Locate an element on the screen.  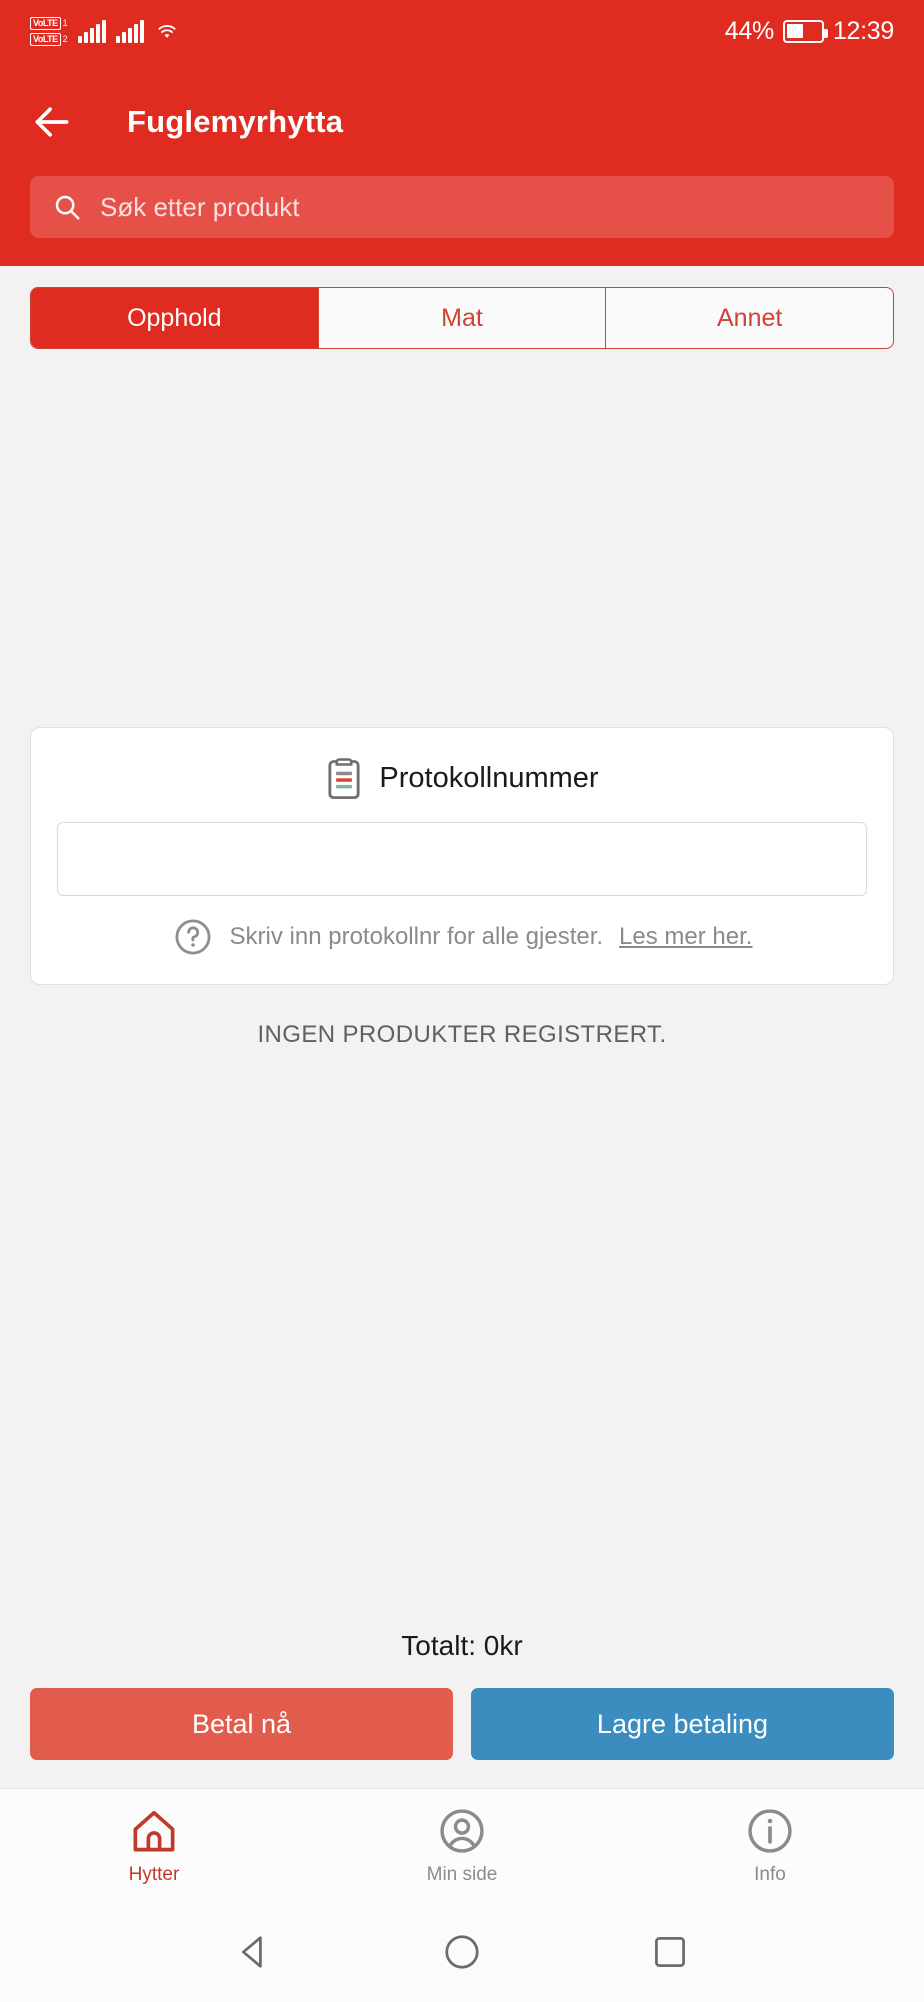
action-buttons: Betal nå Lagre betaling is located at coordinates (462, 1724).